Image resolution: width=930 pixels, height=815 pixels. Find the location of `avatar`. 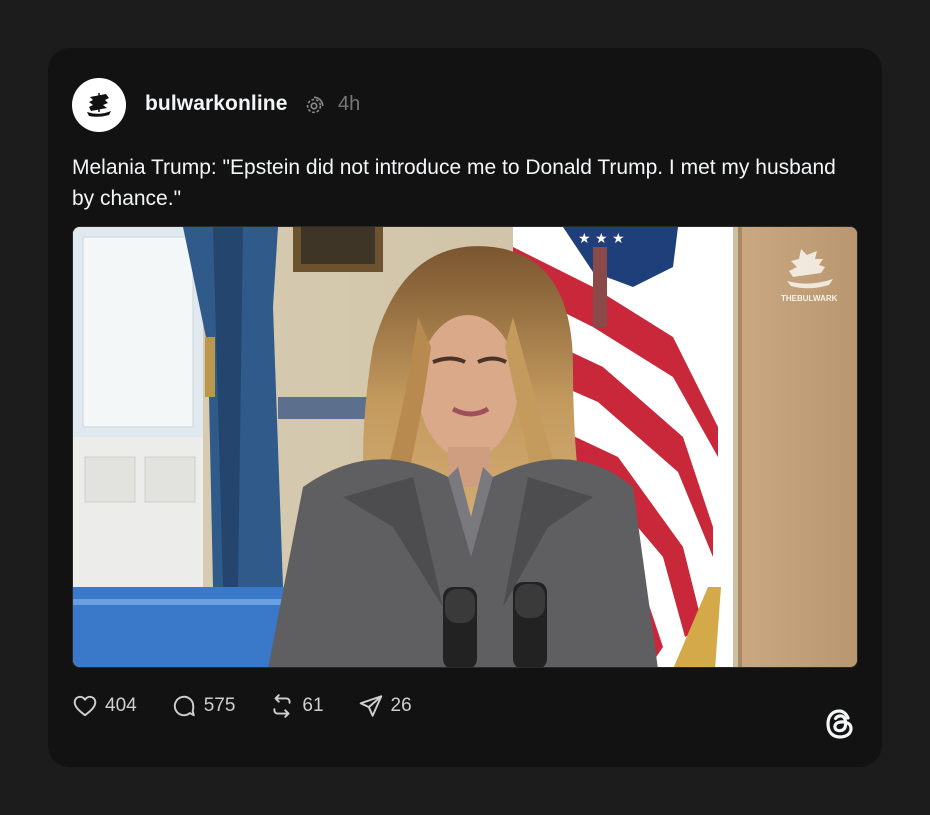

avatar is located at coordinates (99, 105).